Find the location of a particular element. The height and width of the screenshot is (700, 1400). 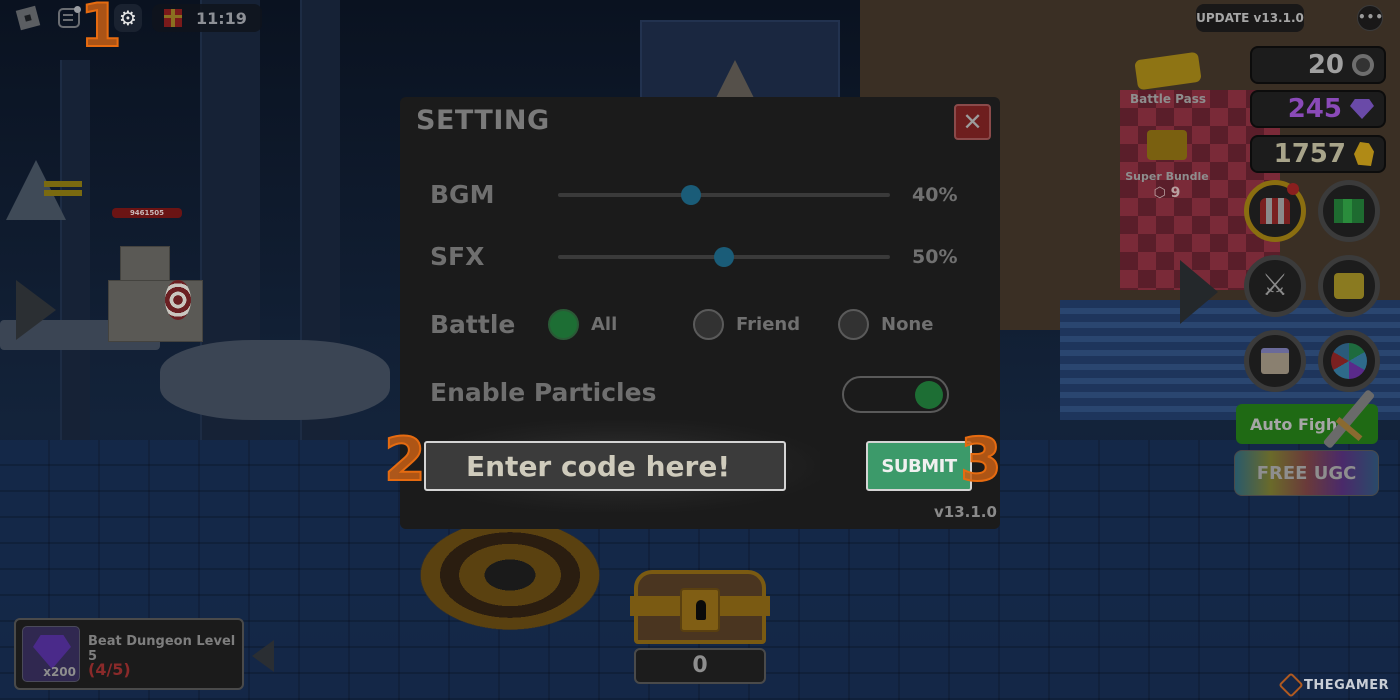

coin-icon is located at coordinates (1363, 65).